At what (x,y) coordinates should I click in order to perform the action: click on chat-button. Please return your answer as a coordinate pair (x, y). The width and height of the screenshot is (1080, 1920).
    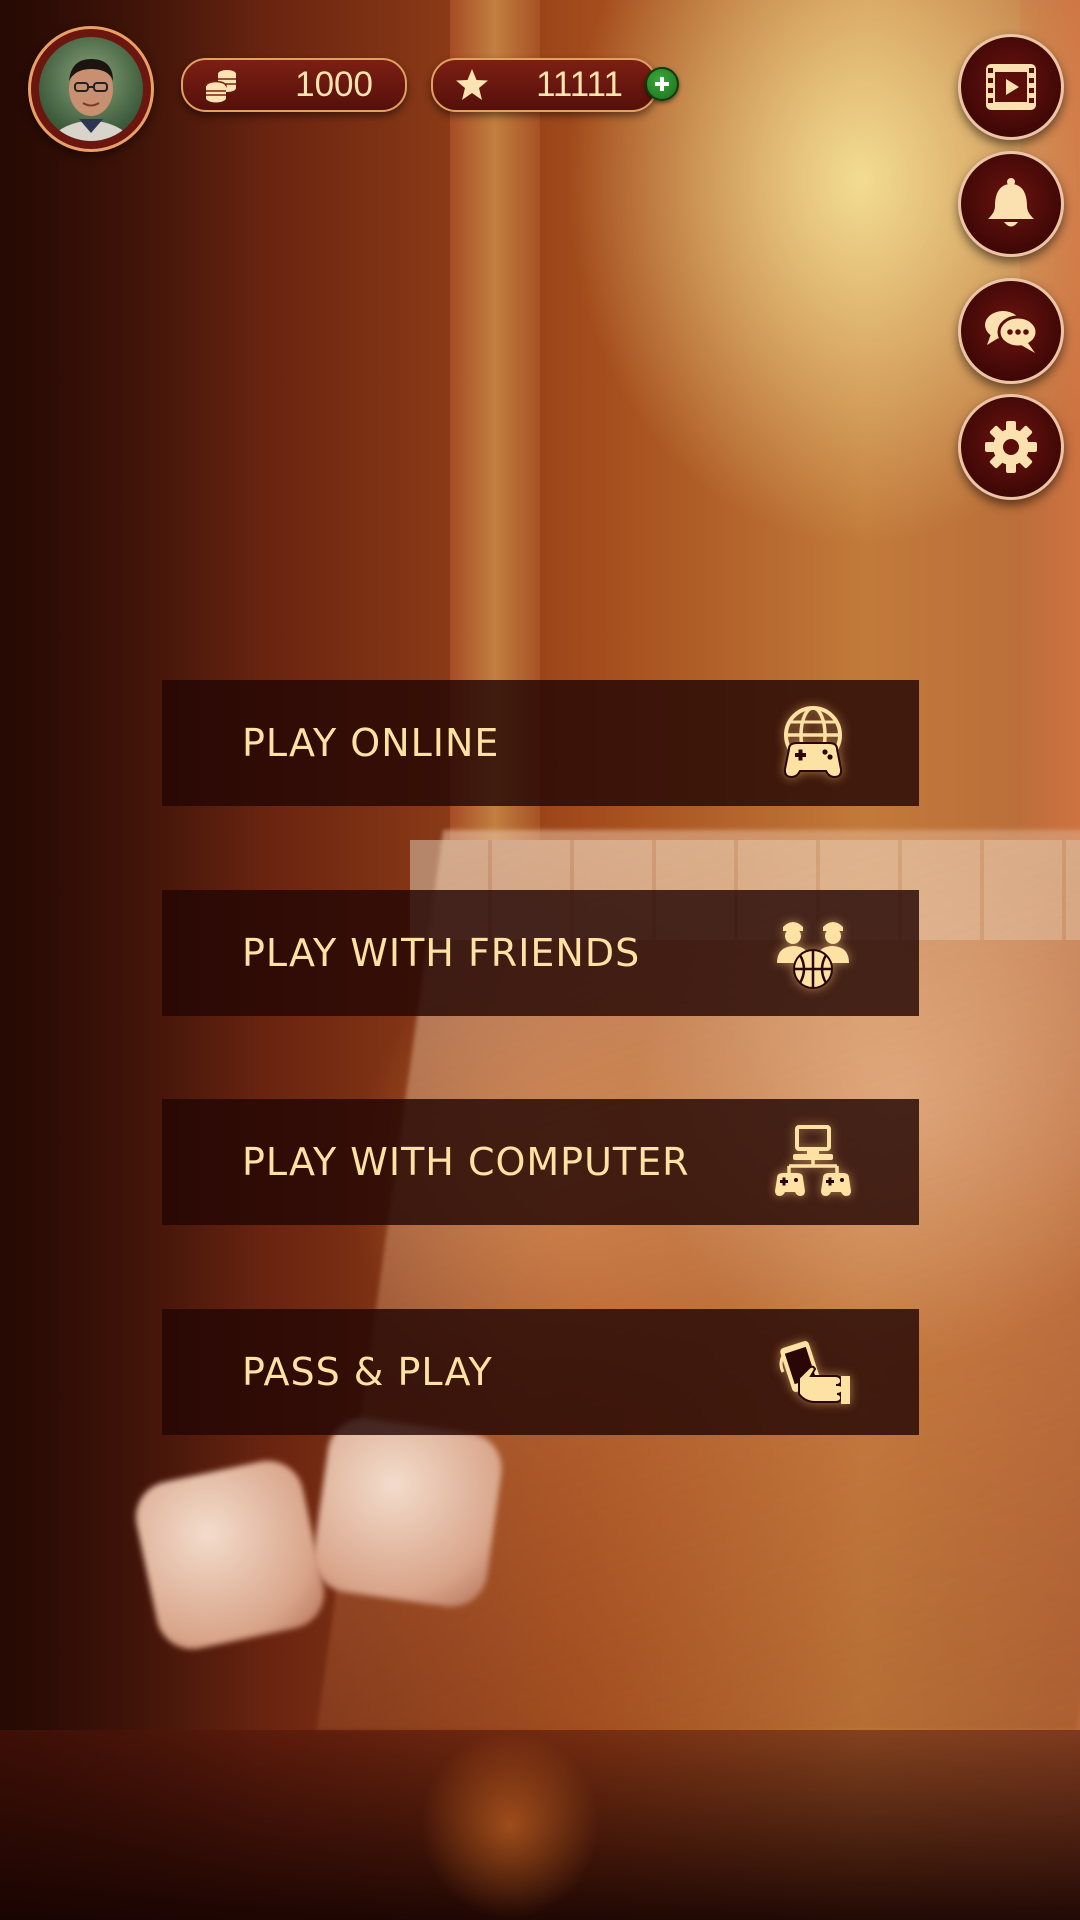
    Looking at the image, I should click on (1011, 331).